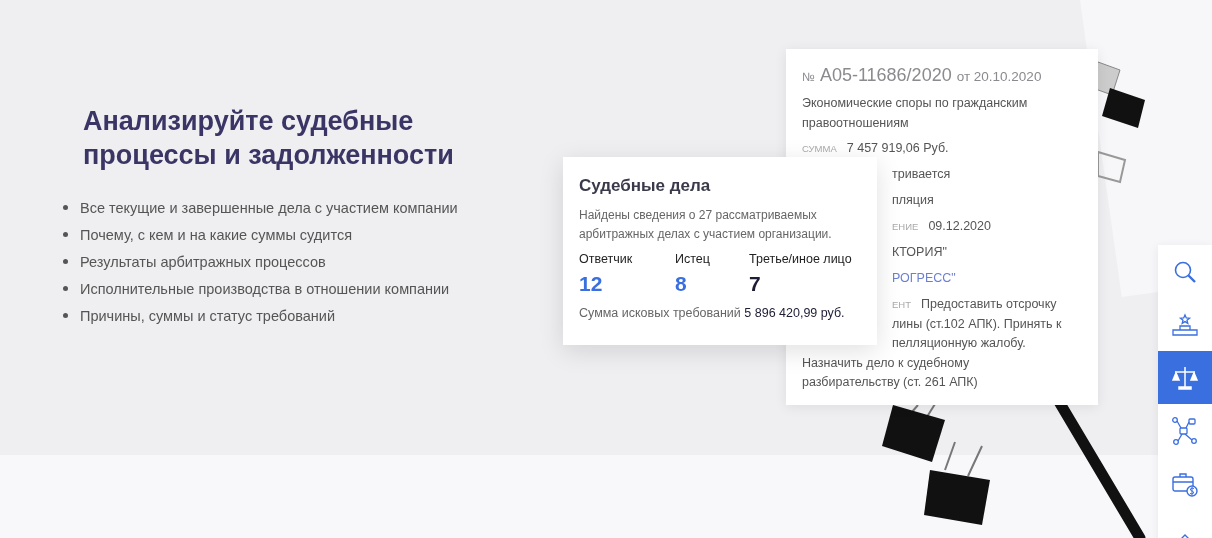  Describe the element at coordinates (681, 284) in the screenshot. I see `stat-value: 8` at that location.